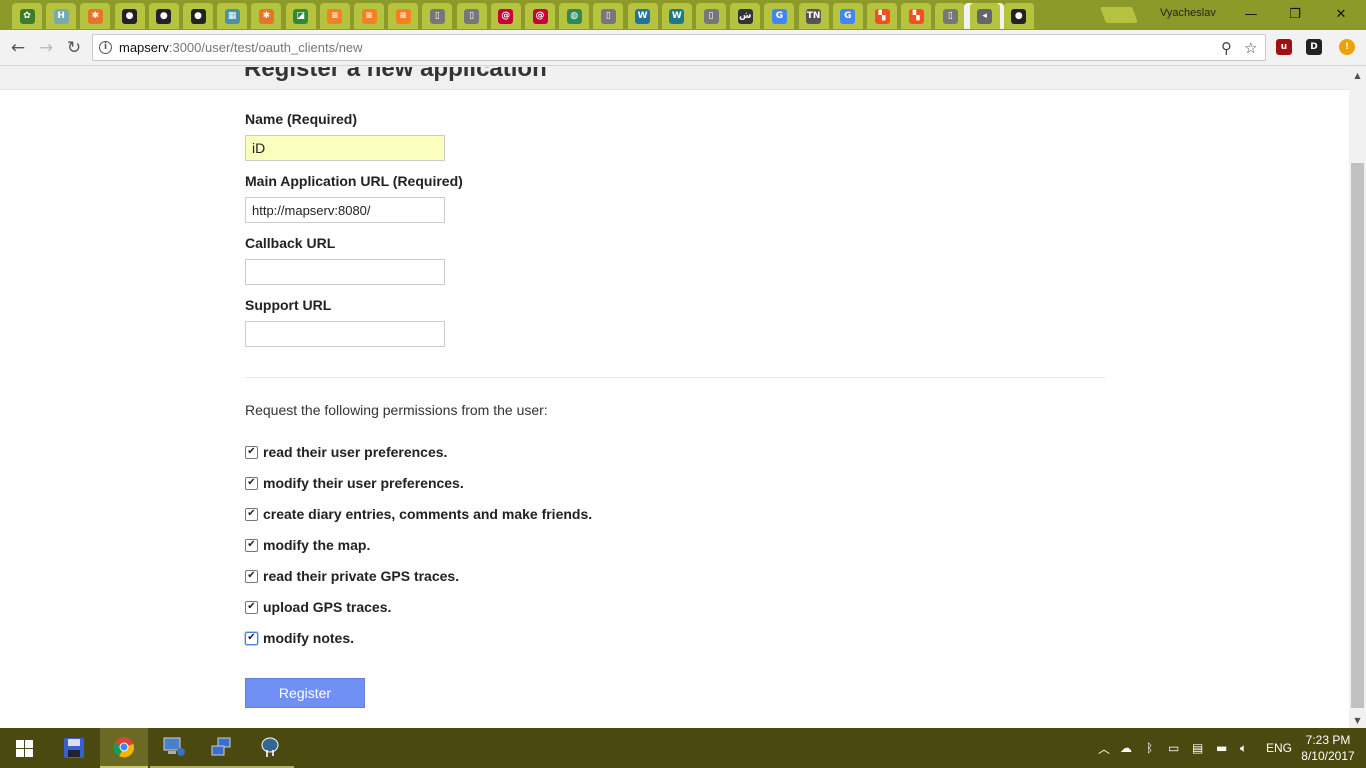  Describe the element at coordinates (74, 748) in the screenshot. I see `save-disk-icon` at that location.